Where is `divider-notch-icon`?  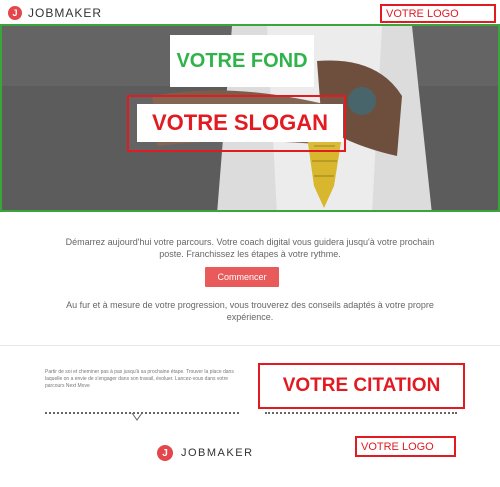
divider-notch-icon is located at coordinates (137, 416).